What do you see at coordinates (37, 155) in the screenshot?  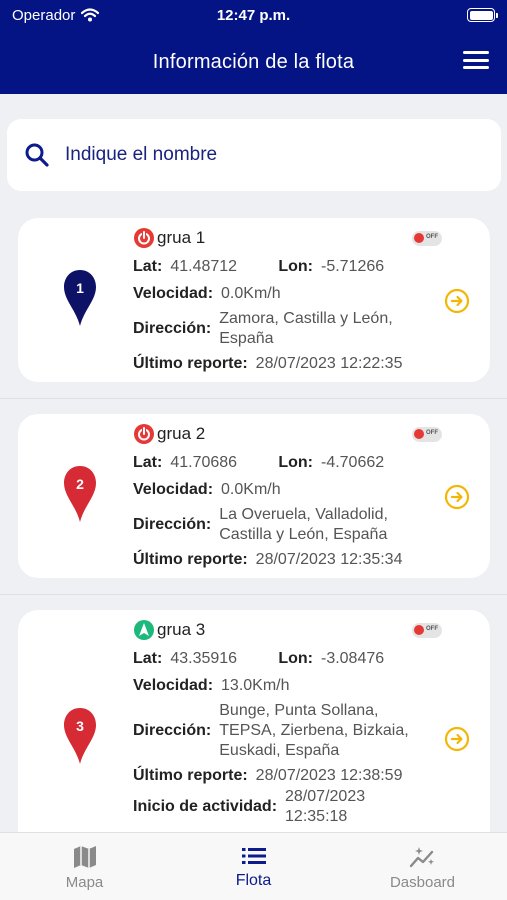 I see `search-icon` at bounding box center [37, 155].